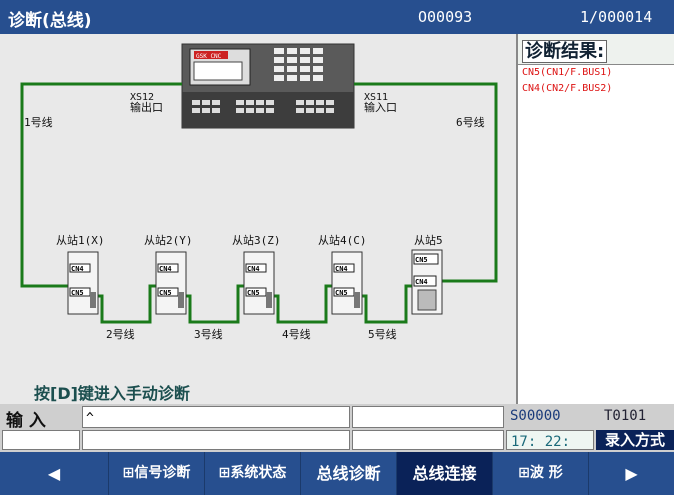 The image size is (674, 495). What do you see at coordinates (209, 56) in the screenshot?
I see `controller-brand: GSK CNC` at bounding box center [209, 56].